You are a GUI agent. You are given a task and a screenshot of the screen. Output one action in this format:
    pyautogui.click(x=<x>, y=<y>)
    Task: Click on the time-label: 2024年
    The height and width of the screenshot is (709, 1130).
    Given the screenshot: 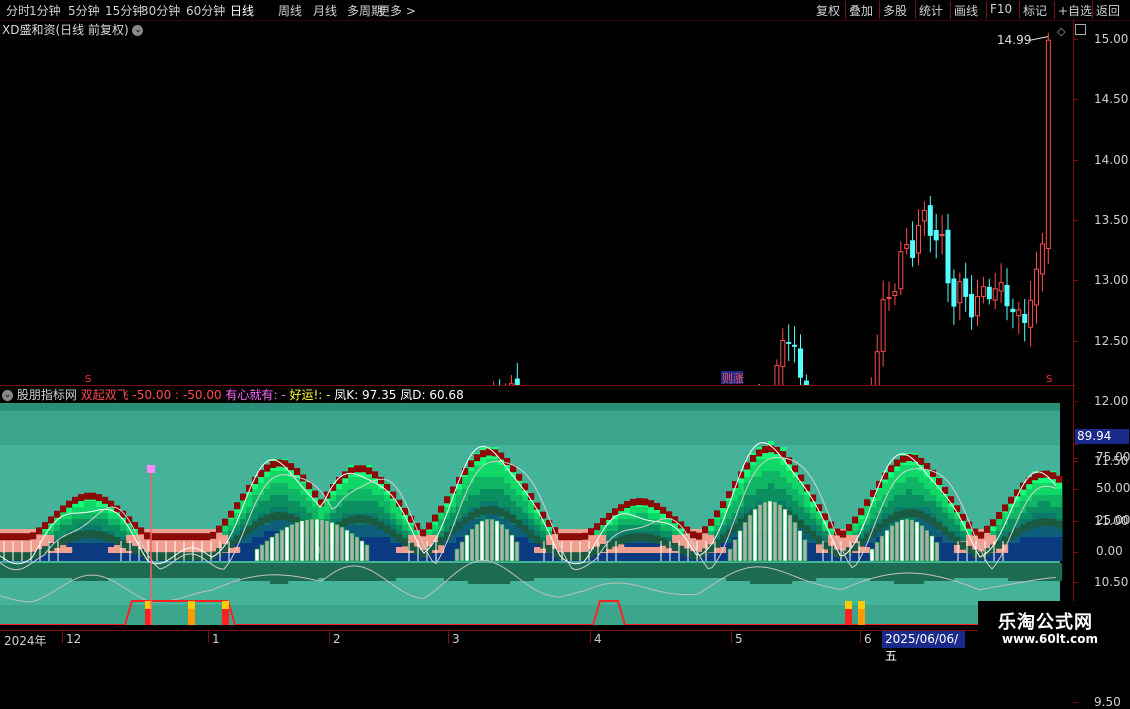 What is the action you would take?
    pyautogui.click(x=25, y=641)
    